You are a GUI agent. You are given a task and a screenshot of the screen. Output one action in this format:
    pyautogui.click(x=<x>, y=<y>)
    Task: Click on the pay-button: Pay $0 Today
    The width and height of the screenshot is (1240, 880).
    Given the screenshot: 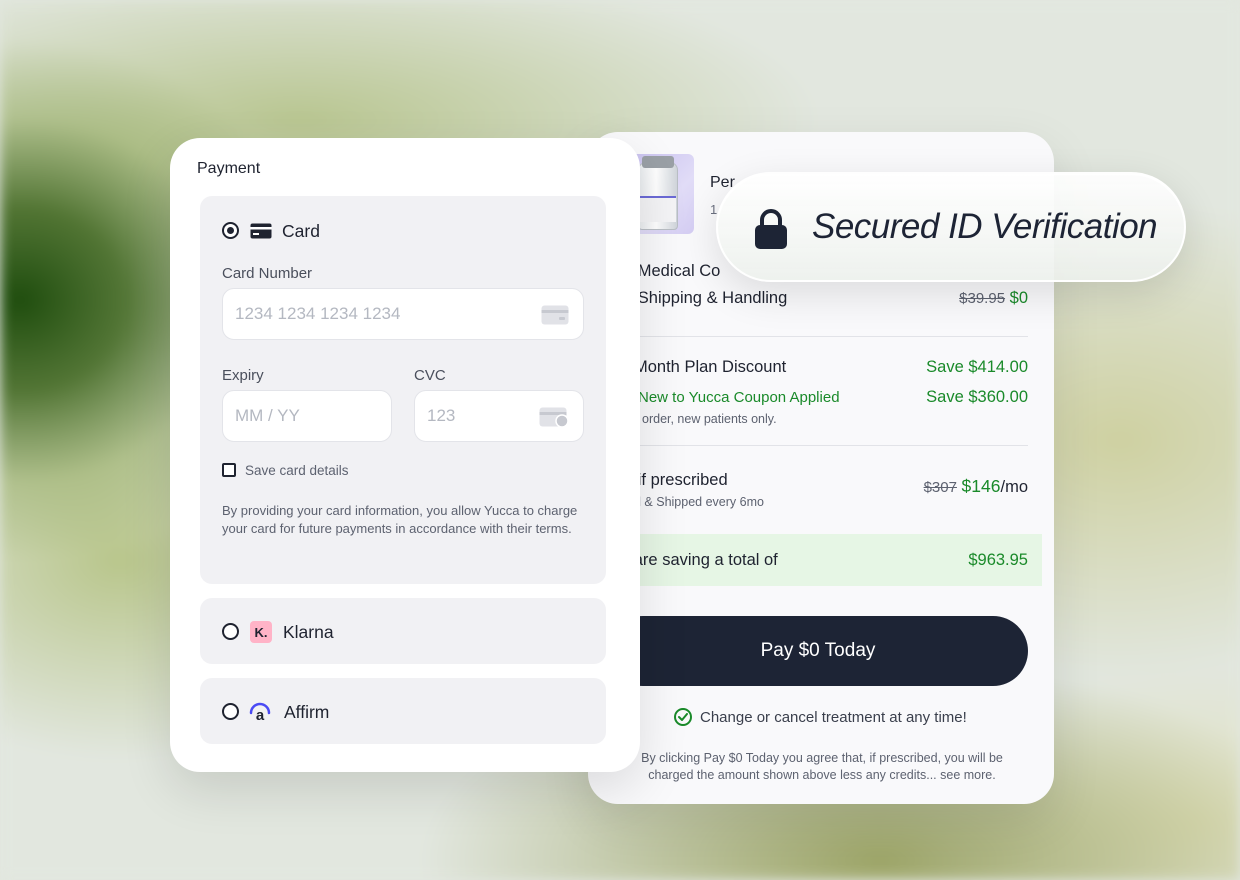 What is the action you would take?
    pyautogui.click(x=818, y=651)
    